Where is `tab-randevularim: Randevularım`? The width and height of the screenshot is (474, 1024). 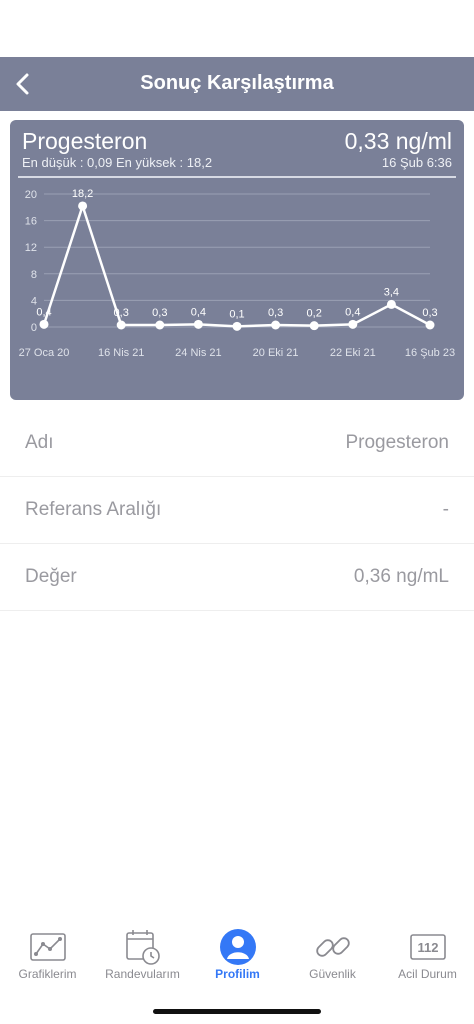 tab-randevularim: Randevularım is located at coordinates (142, 955).